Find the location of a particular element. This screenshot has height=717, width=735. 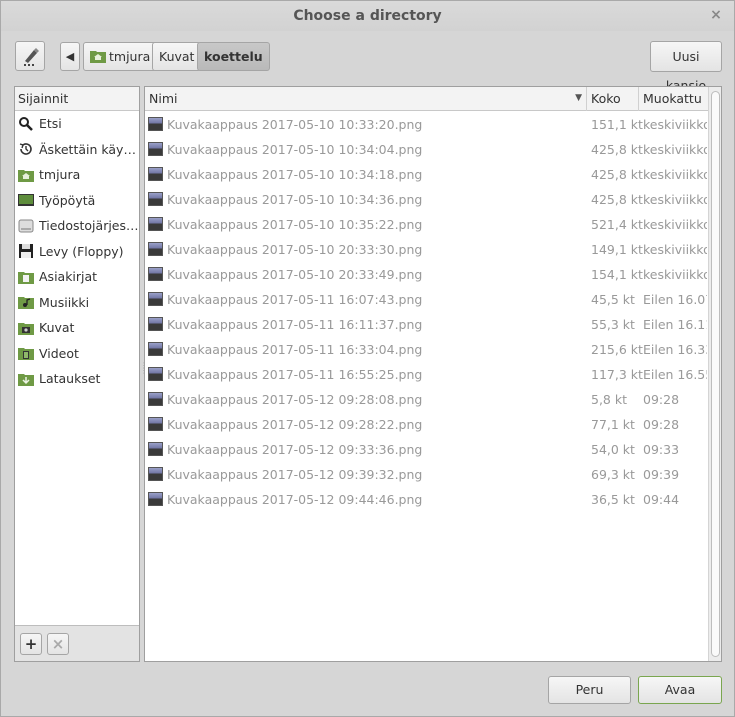

file-name: Kuvakaappaus 2017-05-11 16:07:43.png is located at coordinates (295, 299).